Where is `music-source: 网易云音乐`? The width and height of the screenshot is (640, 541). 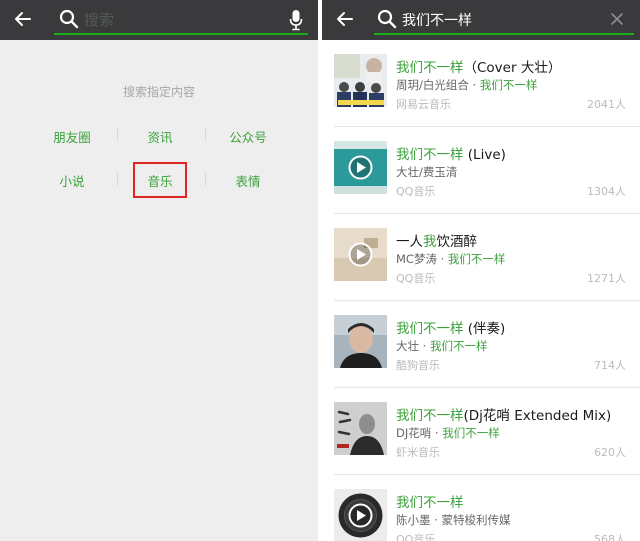 music-source: 网易云音乐 is located at coordinates (423, 104).